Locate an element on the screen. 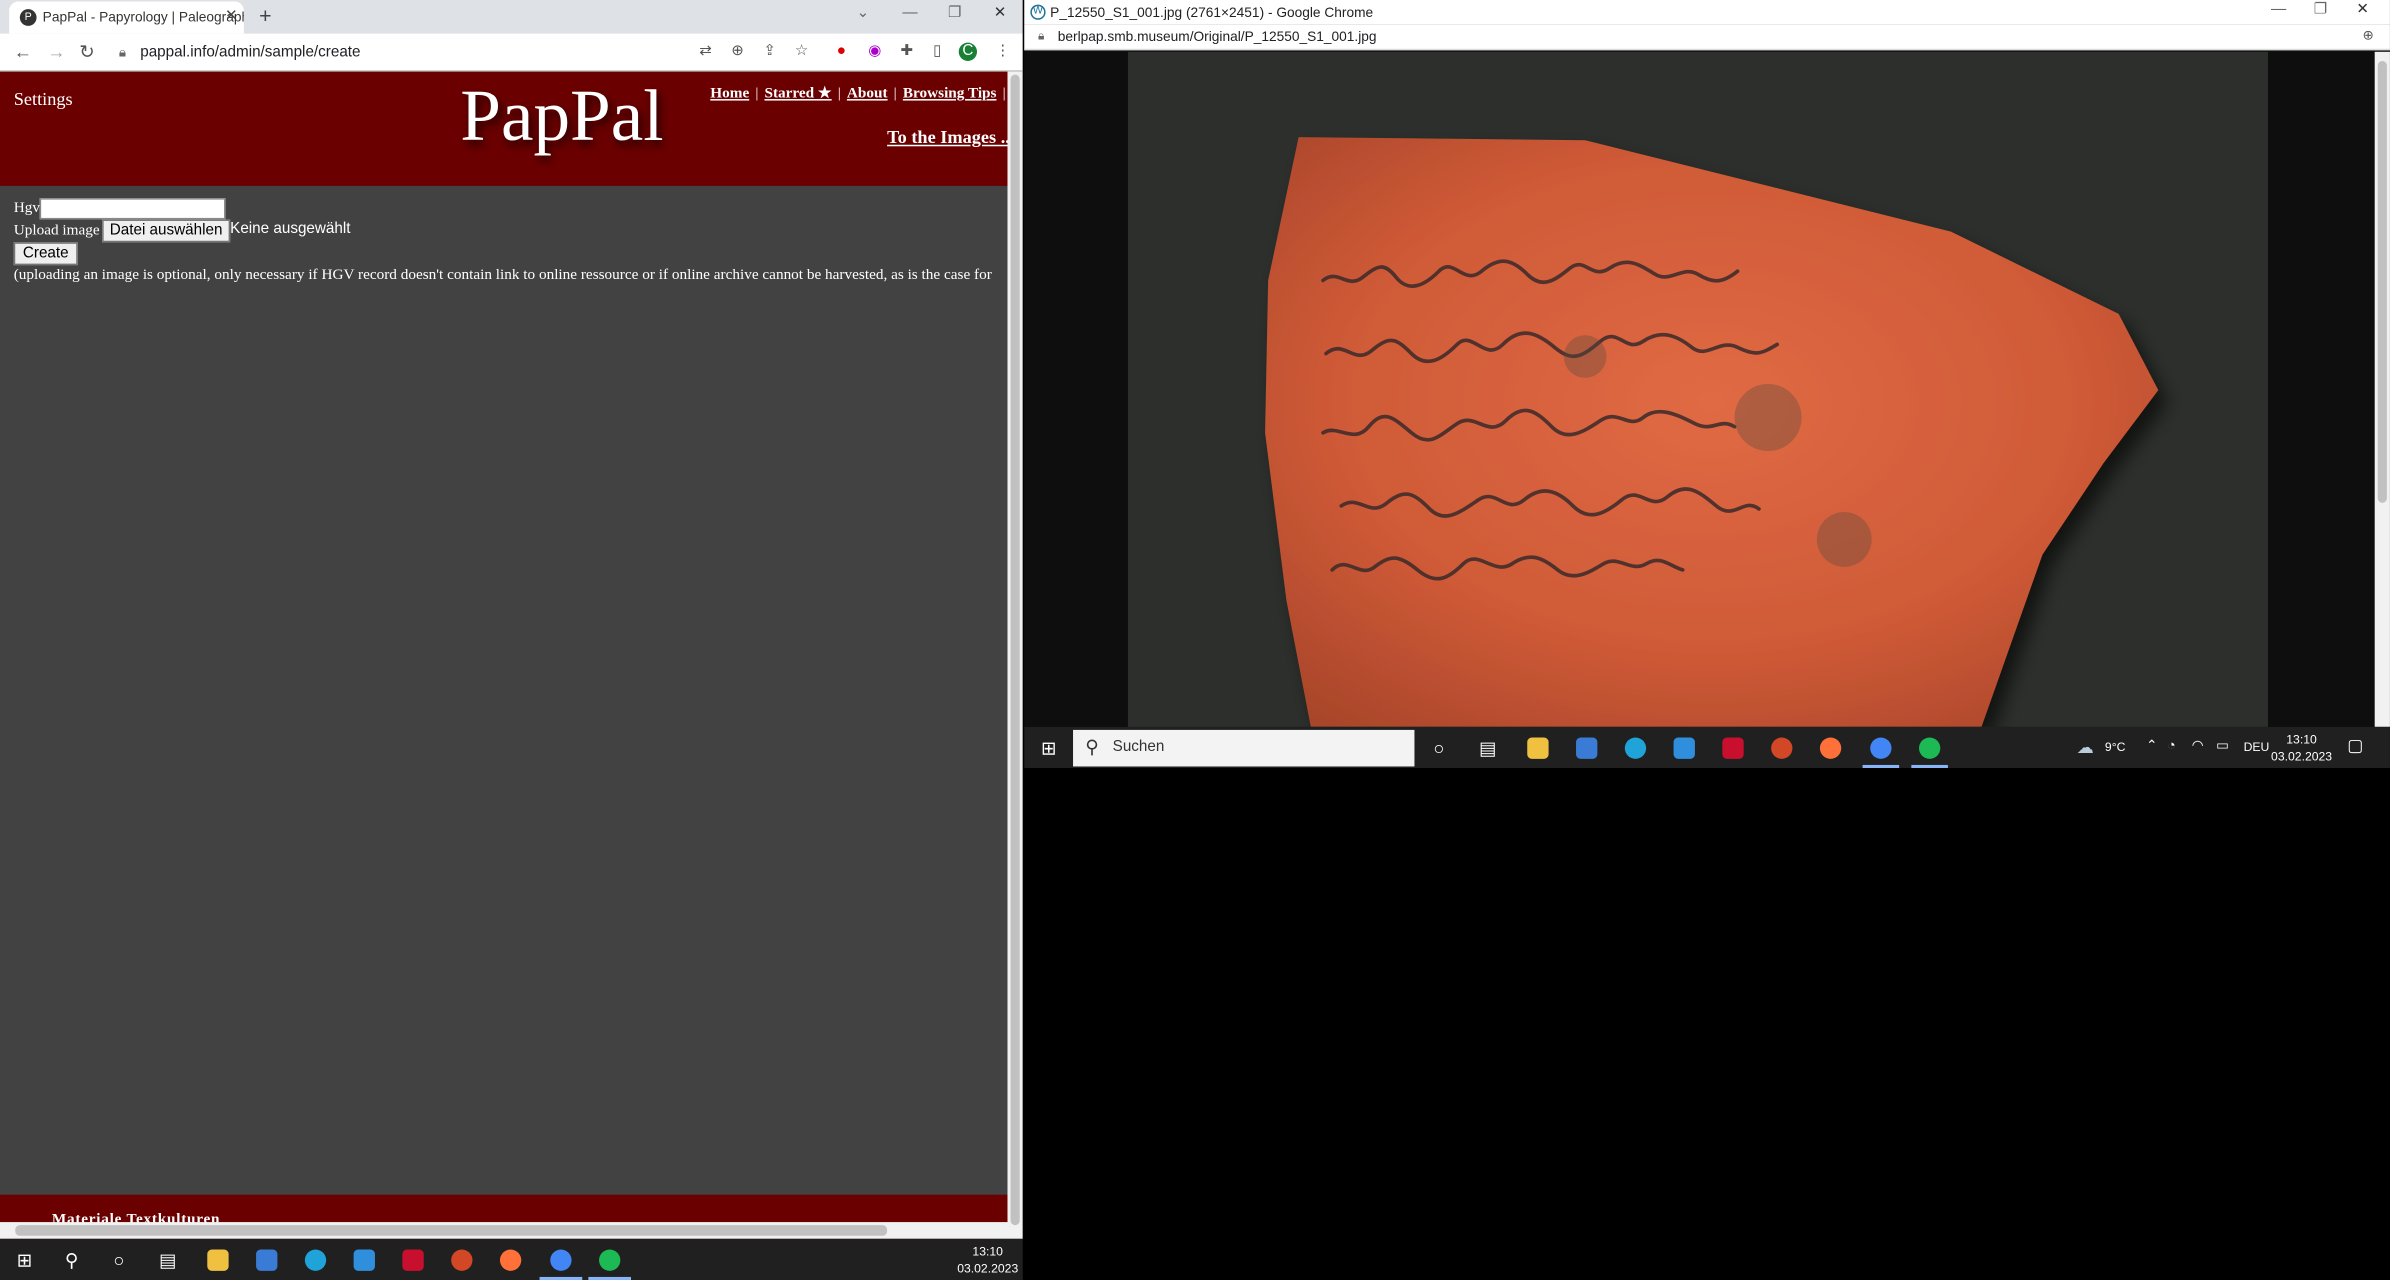 This screenshot has height=1280, width=2390. nav-starred: Starred ★ is located at coordinates (797, 93).